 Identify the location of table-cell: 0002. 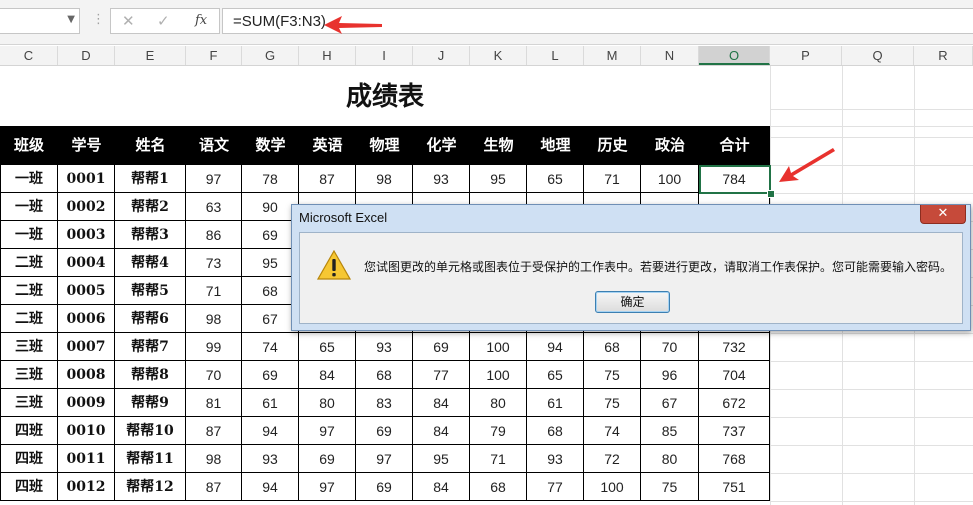
(86, 207).